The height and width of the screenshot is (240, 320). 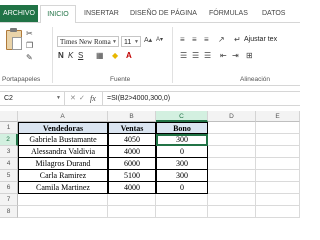 What do you see at coordinates (131, 41) in the screenshot?
I see `font-size-select: 11 ▼` at bounding box center [131, 41].